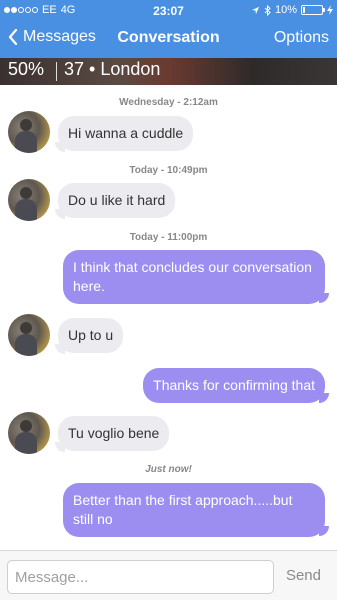 This screenshot has height=600, width=337. Describe the element at coordinates (13, 37) in the screenshot. I see `chevron-left-icon` at that location.